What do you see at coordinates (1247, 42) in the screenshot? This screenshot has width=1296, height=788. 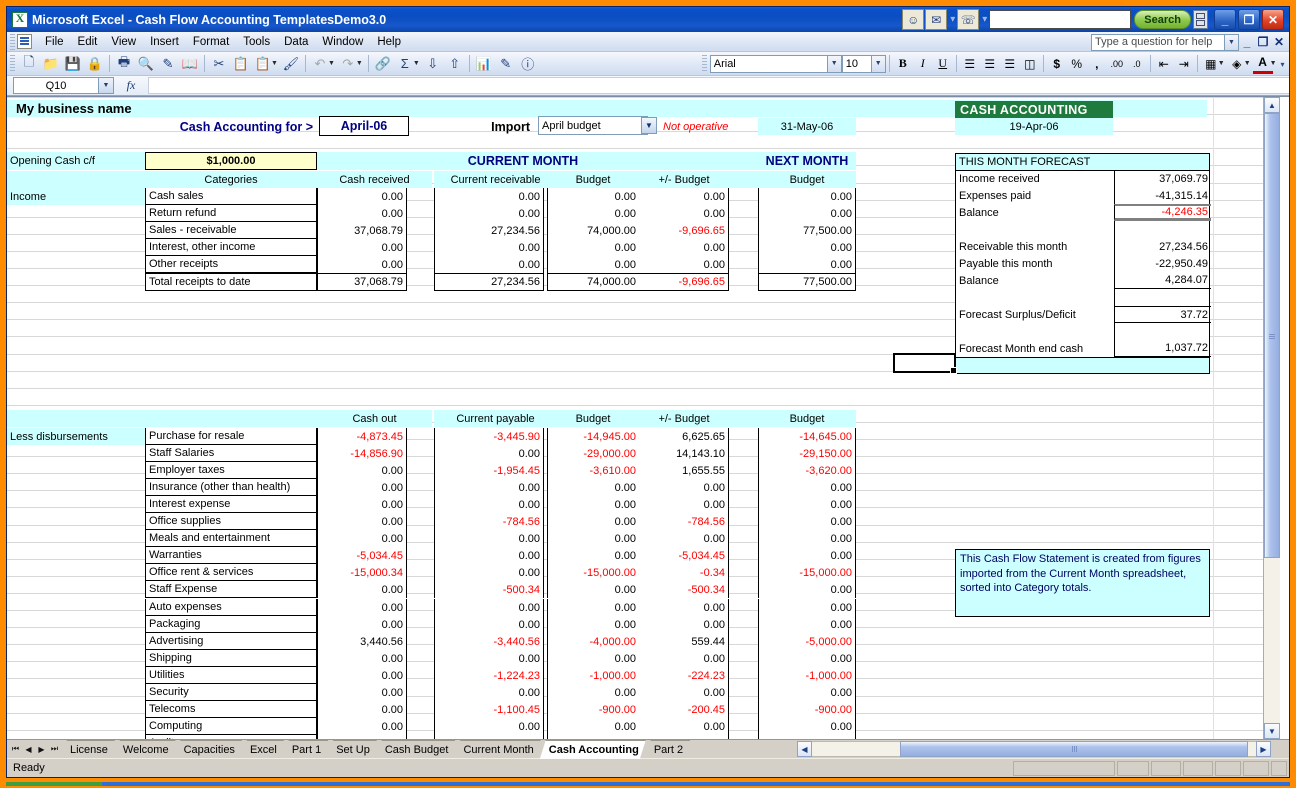 I see `doc-minimize-button: _` at bounding box center [1247, 42].